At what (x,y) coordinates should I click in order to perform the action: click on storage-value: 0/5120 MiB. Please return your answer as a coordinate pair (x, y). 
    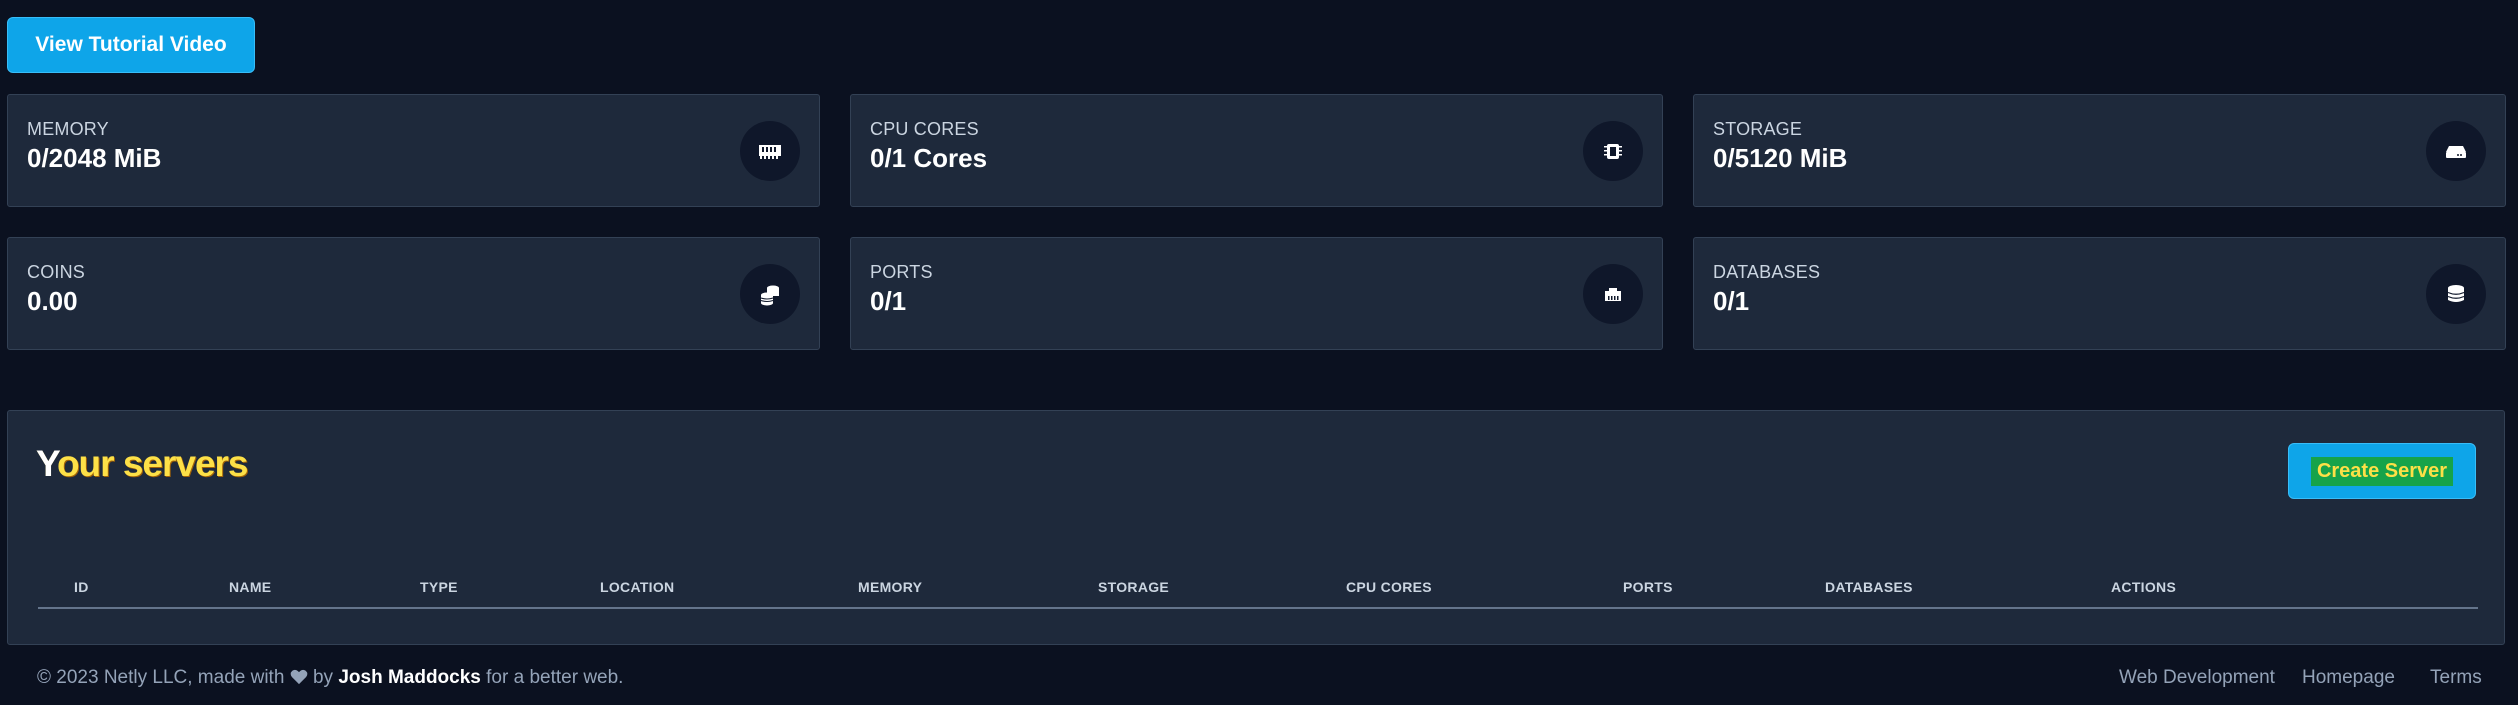
    Looking at the image, I should click on (1780, 158).